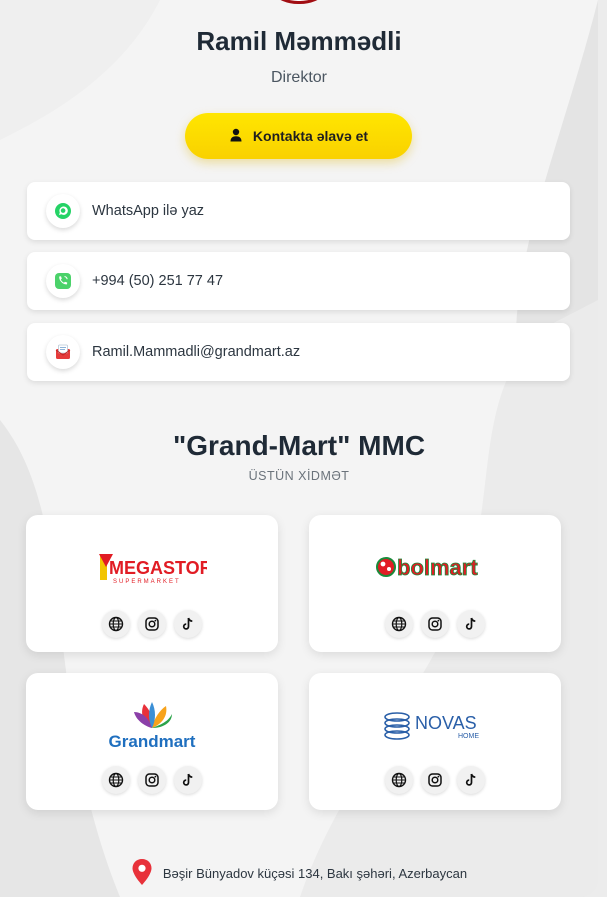 This screenshot has height=897, width=607. I want to click on megastore-logo: MEGASTORE SUPERMARKET, so click(152, 568).